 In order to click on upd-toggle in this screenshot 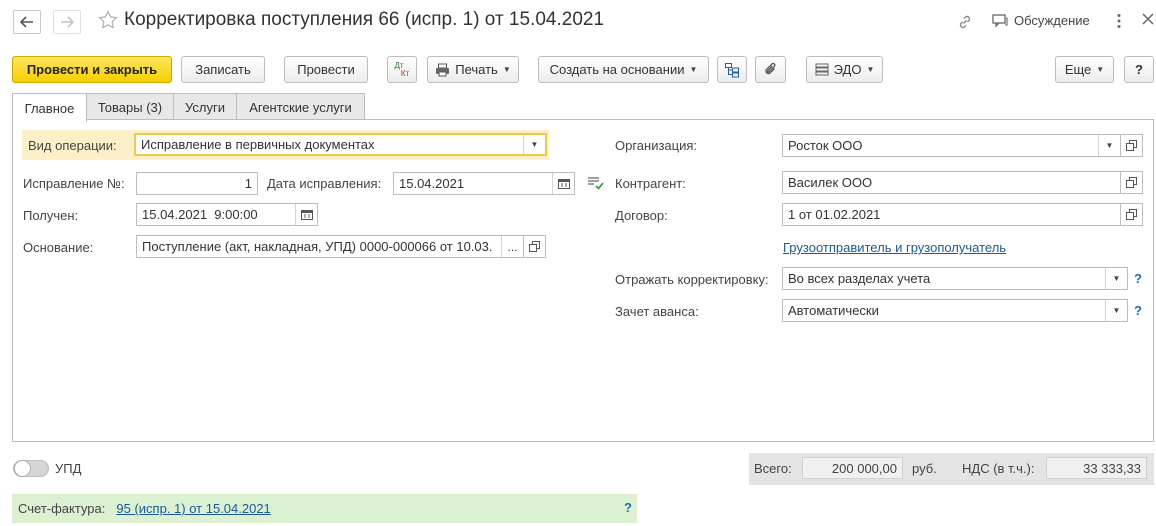, I will do `click(31, 468)`.